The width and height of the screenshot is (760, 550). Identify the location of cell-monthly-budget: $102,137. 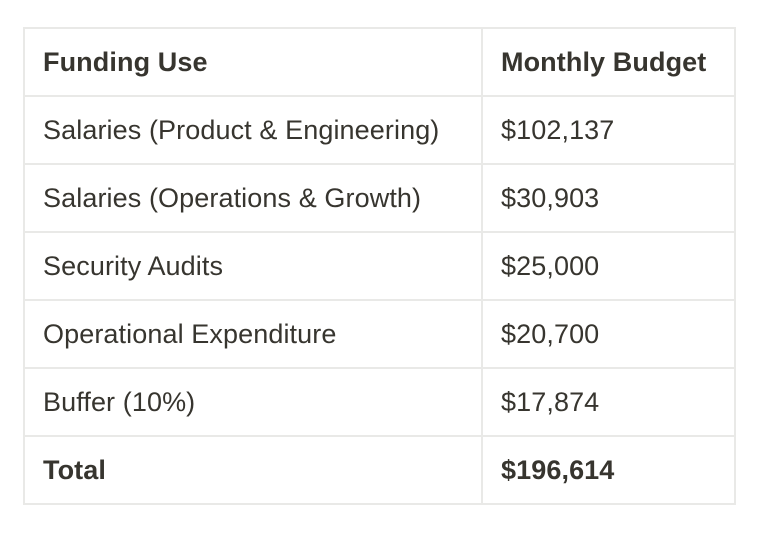
(608, 130).